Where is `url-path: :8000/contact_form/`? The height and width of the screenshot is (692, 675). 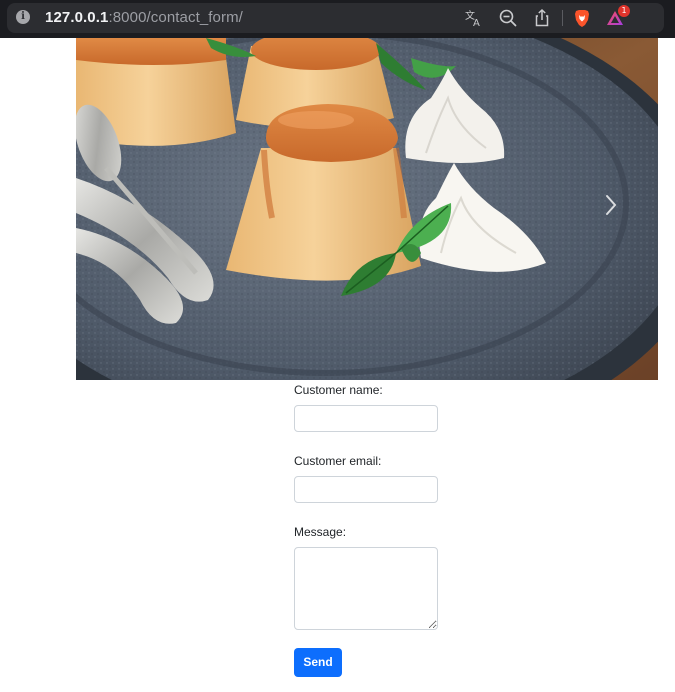
url-path: :8000/contact_form/ is located at coordinates (175, 17).